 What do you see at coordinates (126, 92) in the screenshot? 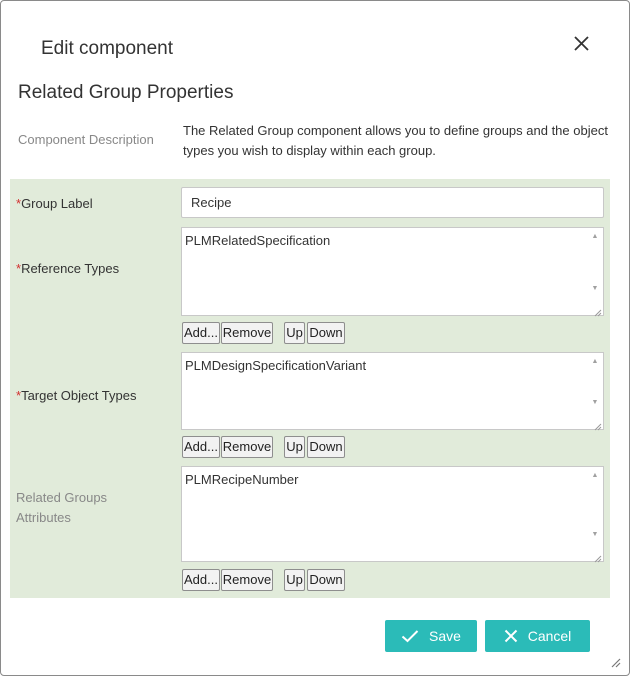
I see `section-title: Related Group Properties` at bounding box center [126, 92].